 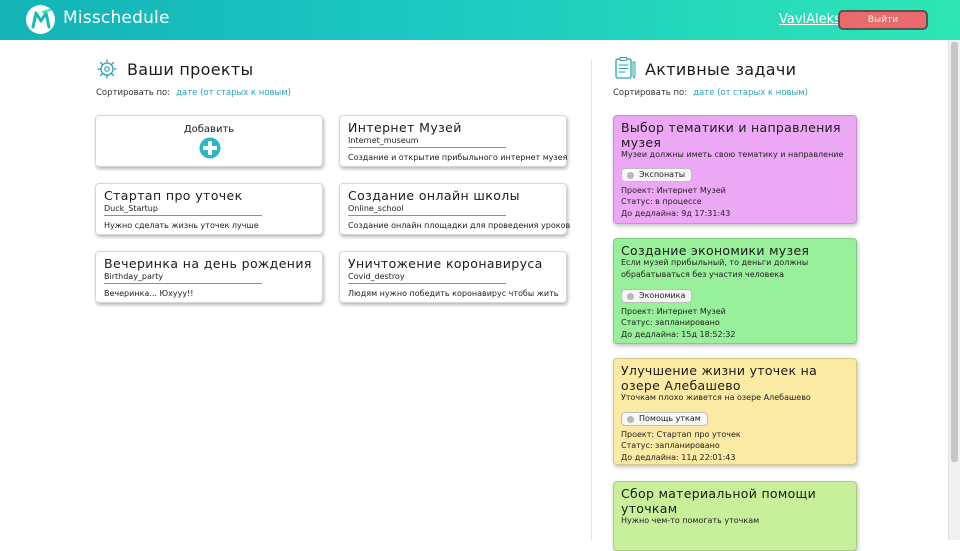 I want to click on project-code: Birthday_party, so click(x=134, y=276).